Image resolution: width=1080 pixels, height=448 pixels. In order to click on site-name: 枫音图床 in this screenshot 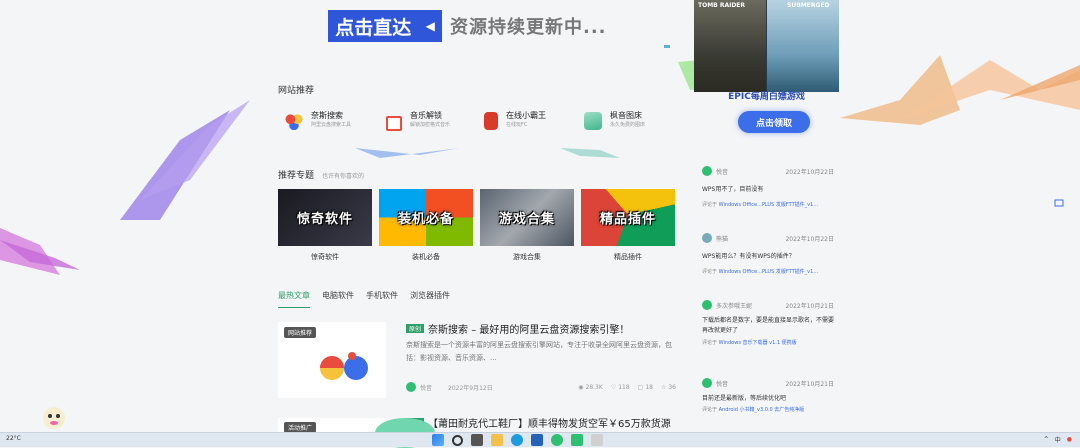, I will do `click(626, 115)`.